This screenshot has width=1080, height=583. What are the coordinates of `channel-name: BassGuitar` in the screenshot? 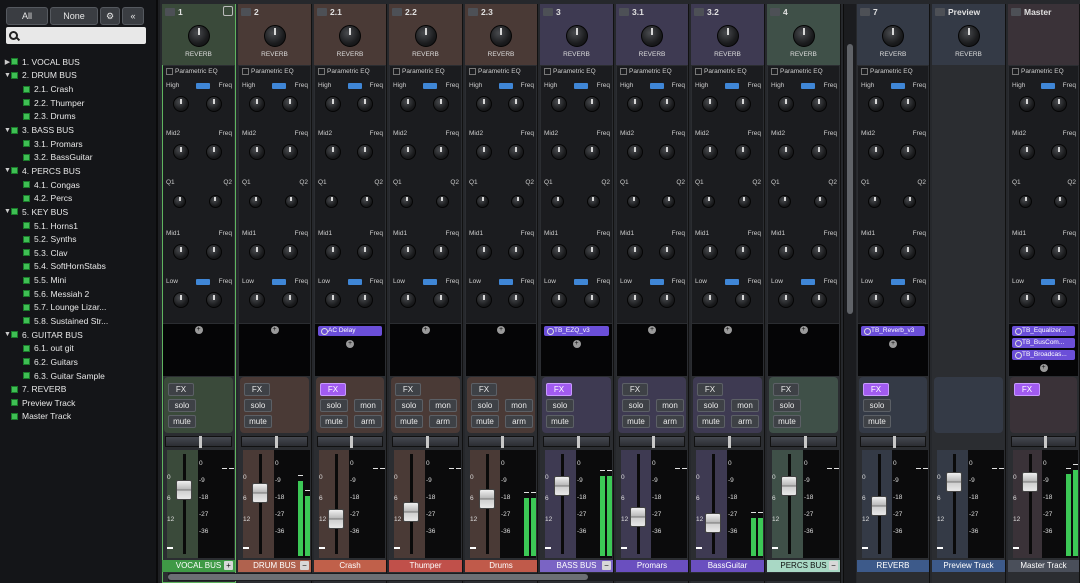 It's located at (727, 566).